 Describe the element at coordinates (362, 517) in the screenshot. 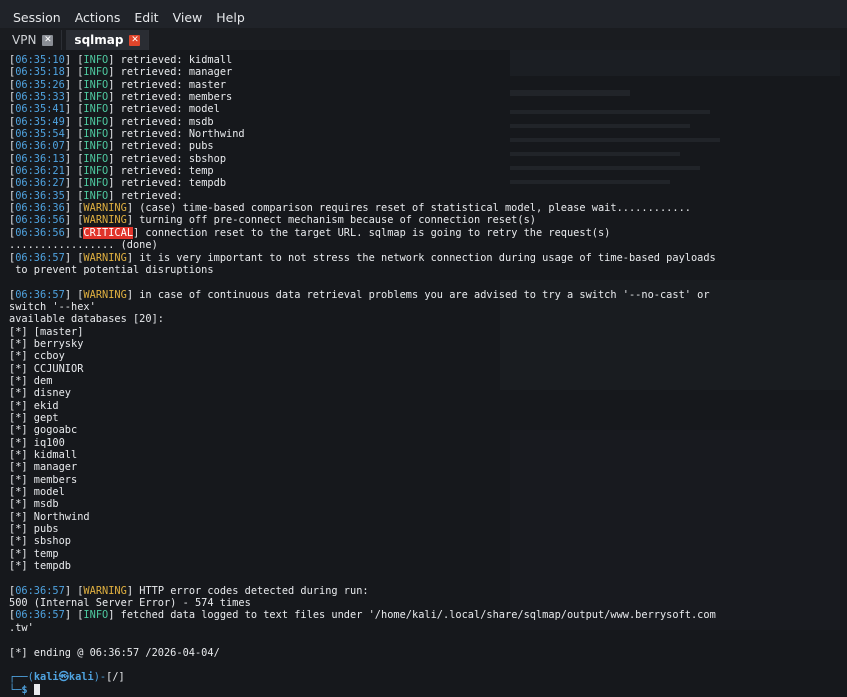

I see `terminal-line: [*] Northwind` at that location.